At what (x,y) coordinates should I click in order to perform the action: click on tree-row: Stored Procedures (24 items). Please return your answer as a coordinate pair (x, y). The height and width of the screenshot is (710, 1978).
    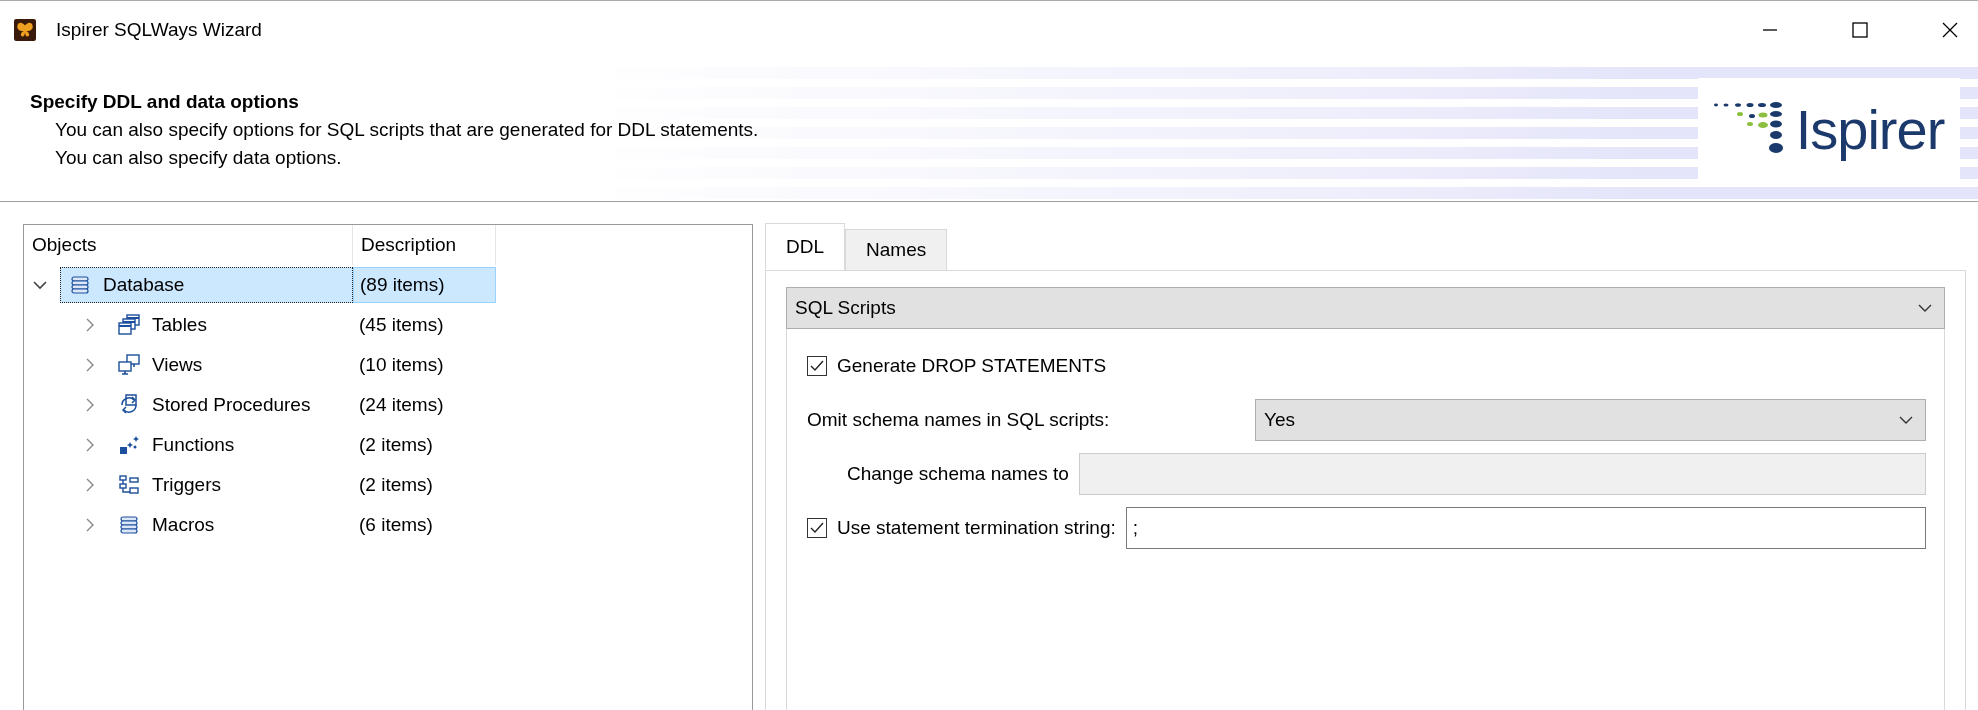
    Looking at the image, I should click on (388, 405).